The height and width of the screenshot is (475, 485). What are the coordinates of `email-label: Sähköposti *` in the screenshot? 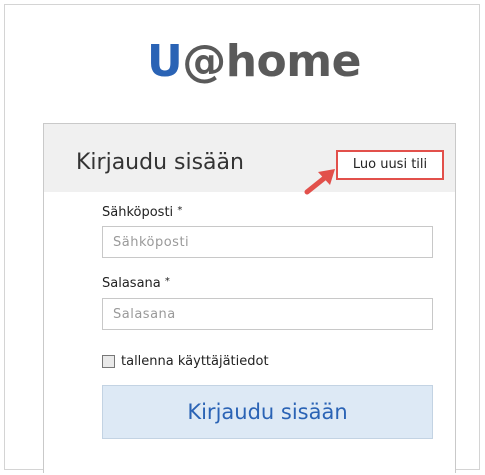 It's located at (142, 212).